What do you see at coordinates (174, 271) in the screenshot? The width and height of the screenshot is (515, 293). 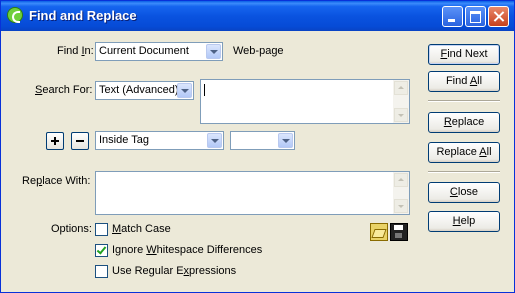 I see `regex-label: Use Regular Expressions` at bounding box center [174, 271].